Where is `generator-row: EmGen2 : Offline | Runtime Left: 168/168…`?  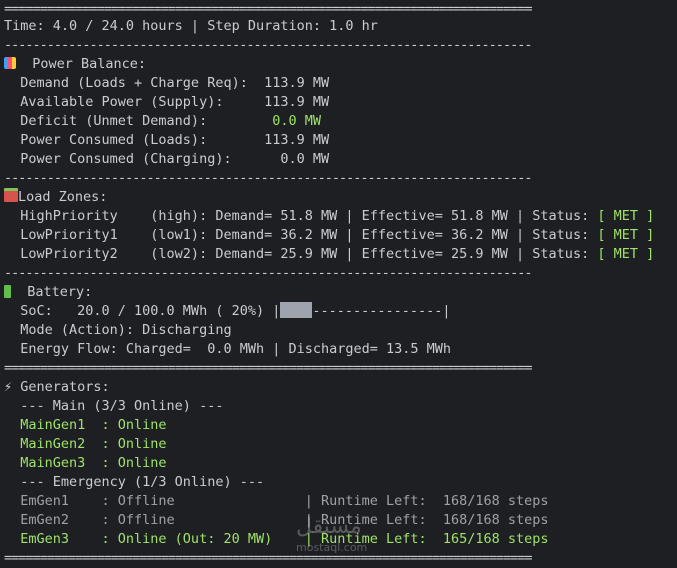 generator-row: EmGen2 : Offline | Runtime Left: 168/168… is located at coordinates (276, 520).